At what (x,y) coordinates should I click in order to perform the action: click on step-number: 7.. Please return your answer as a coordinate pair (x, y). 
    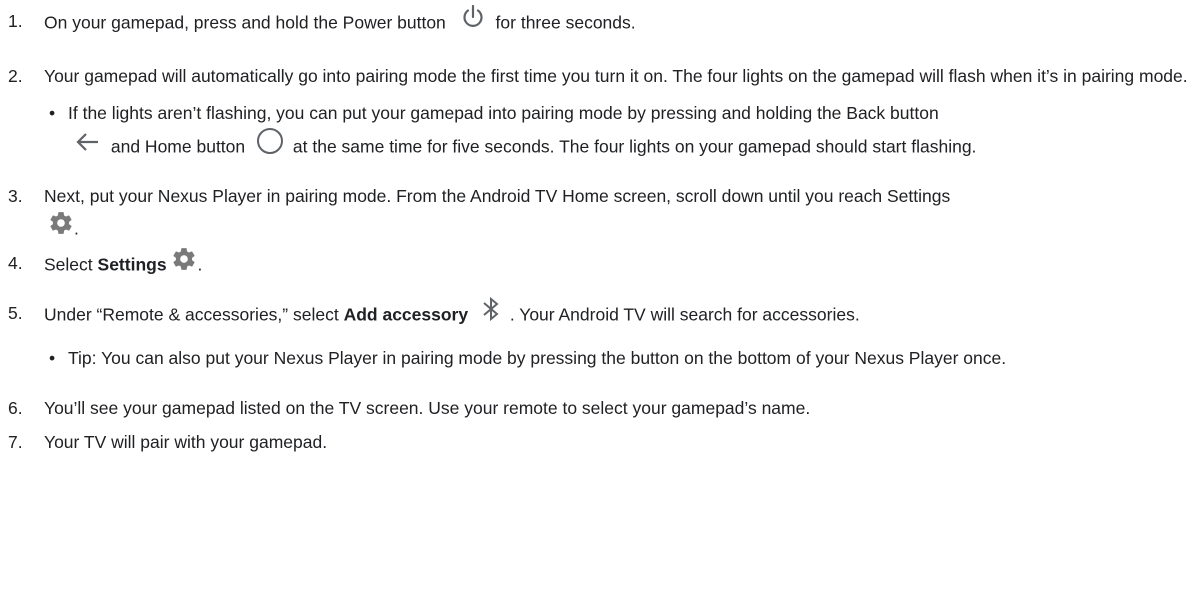
    Looking at the image, I should click on (15, 442).